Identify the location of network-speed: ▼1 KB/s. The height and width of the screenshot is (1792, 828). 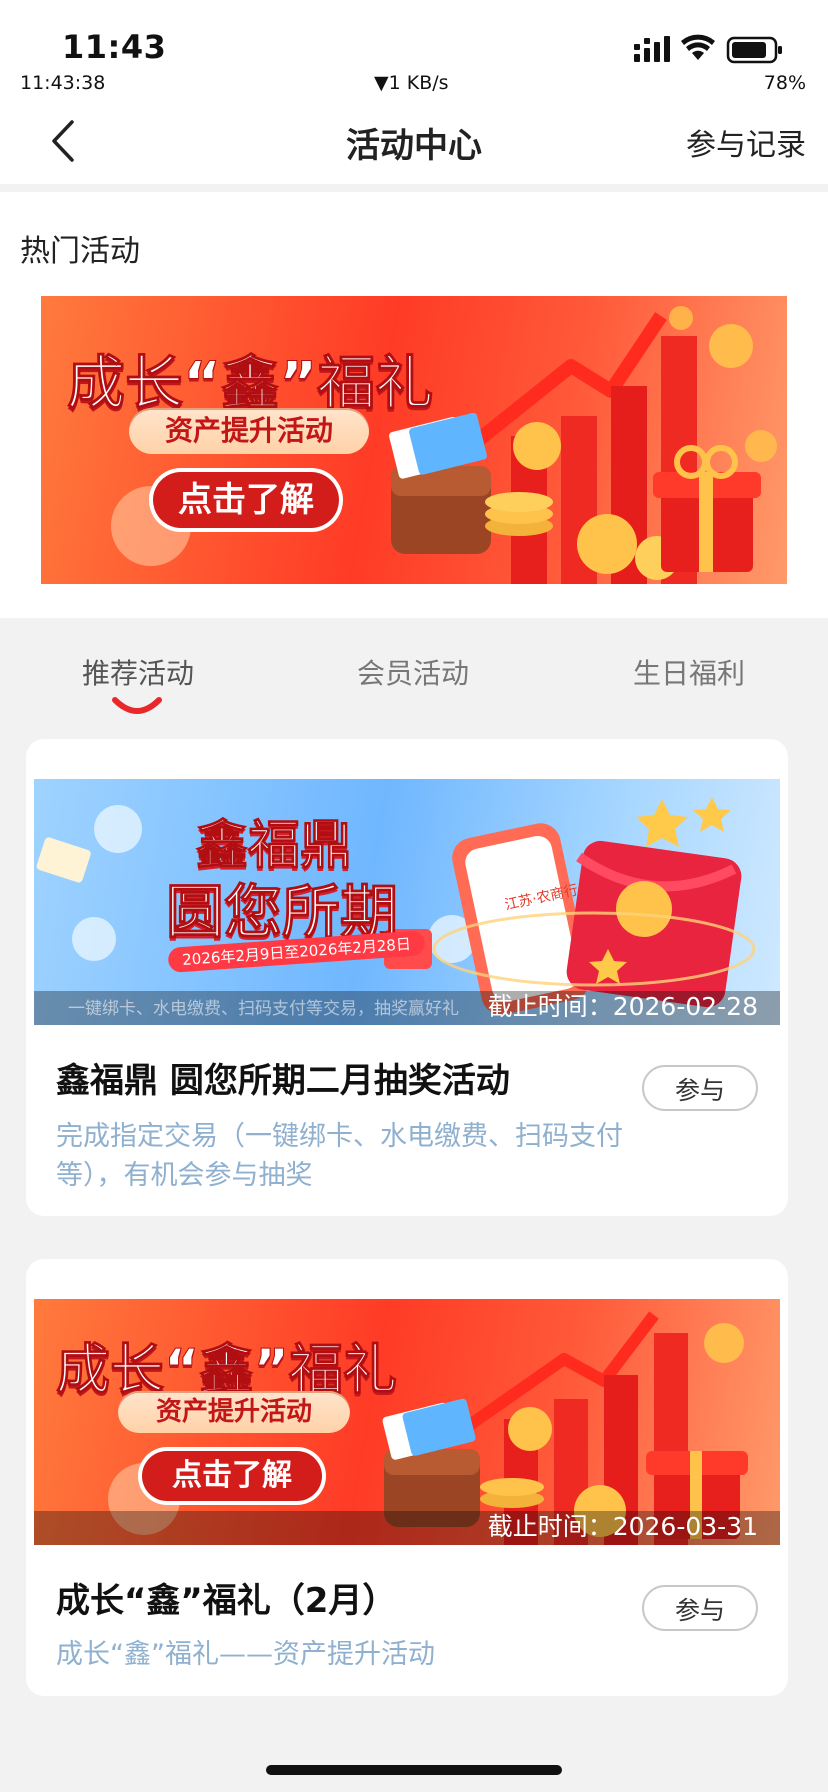
(411, 83).